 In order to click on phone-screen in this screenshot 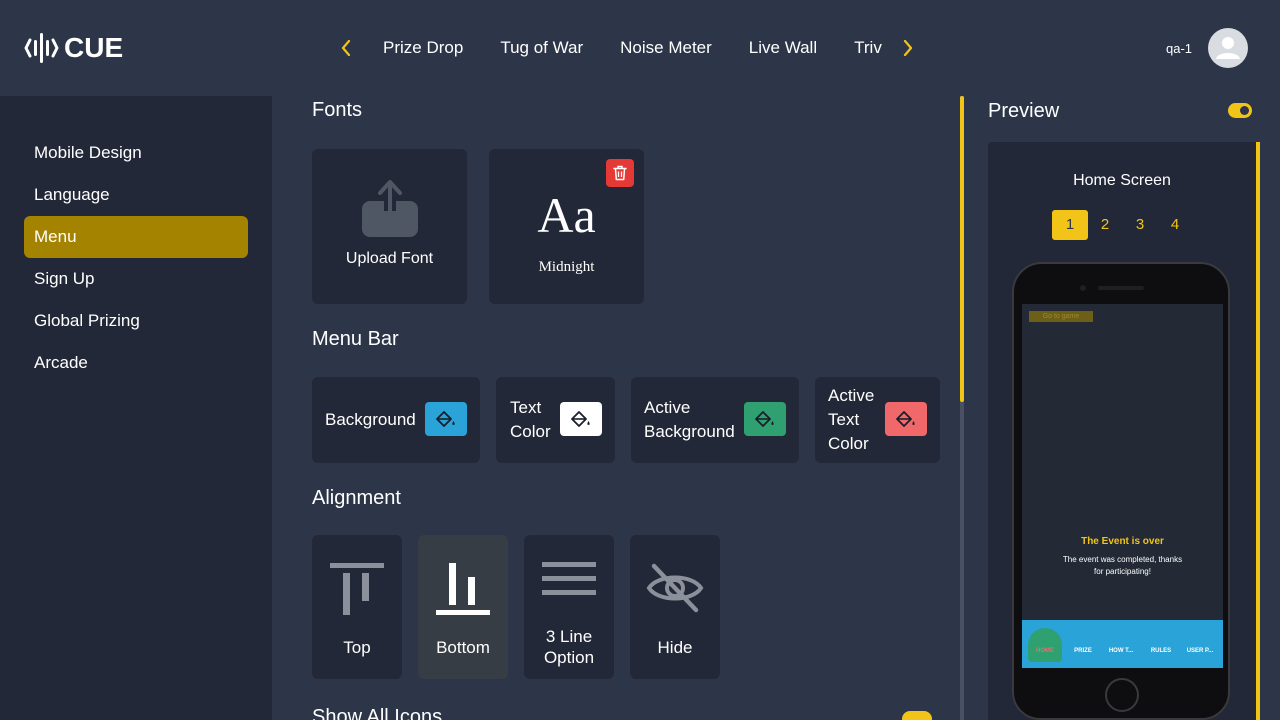, I will do `click(1122, 486)`.